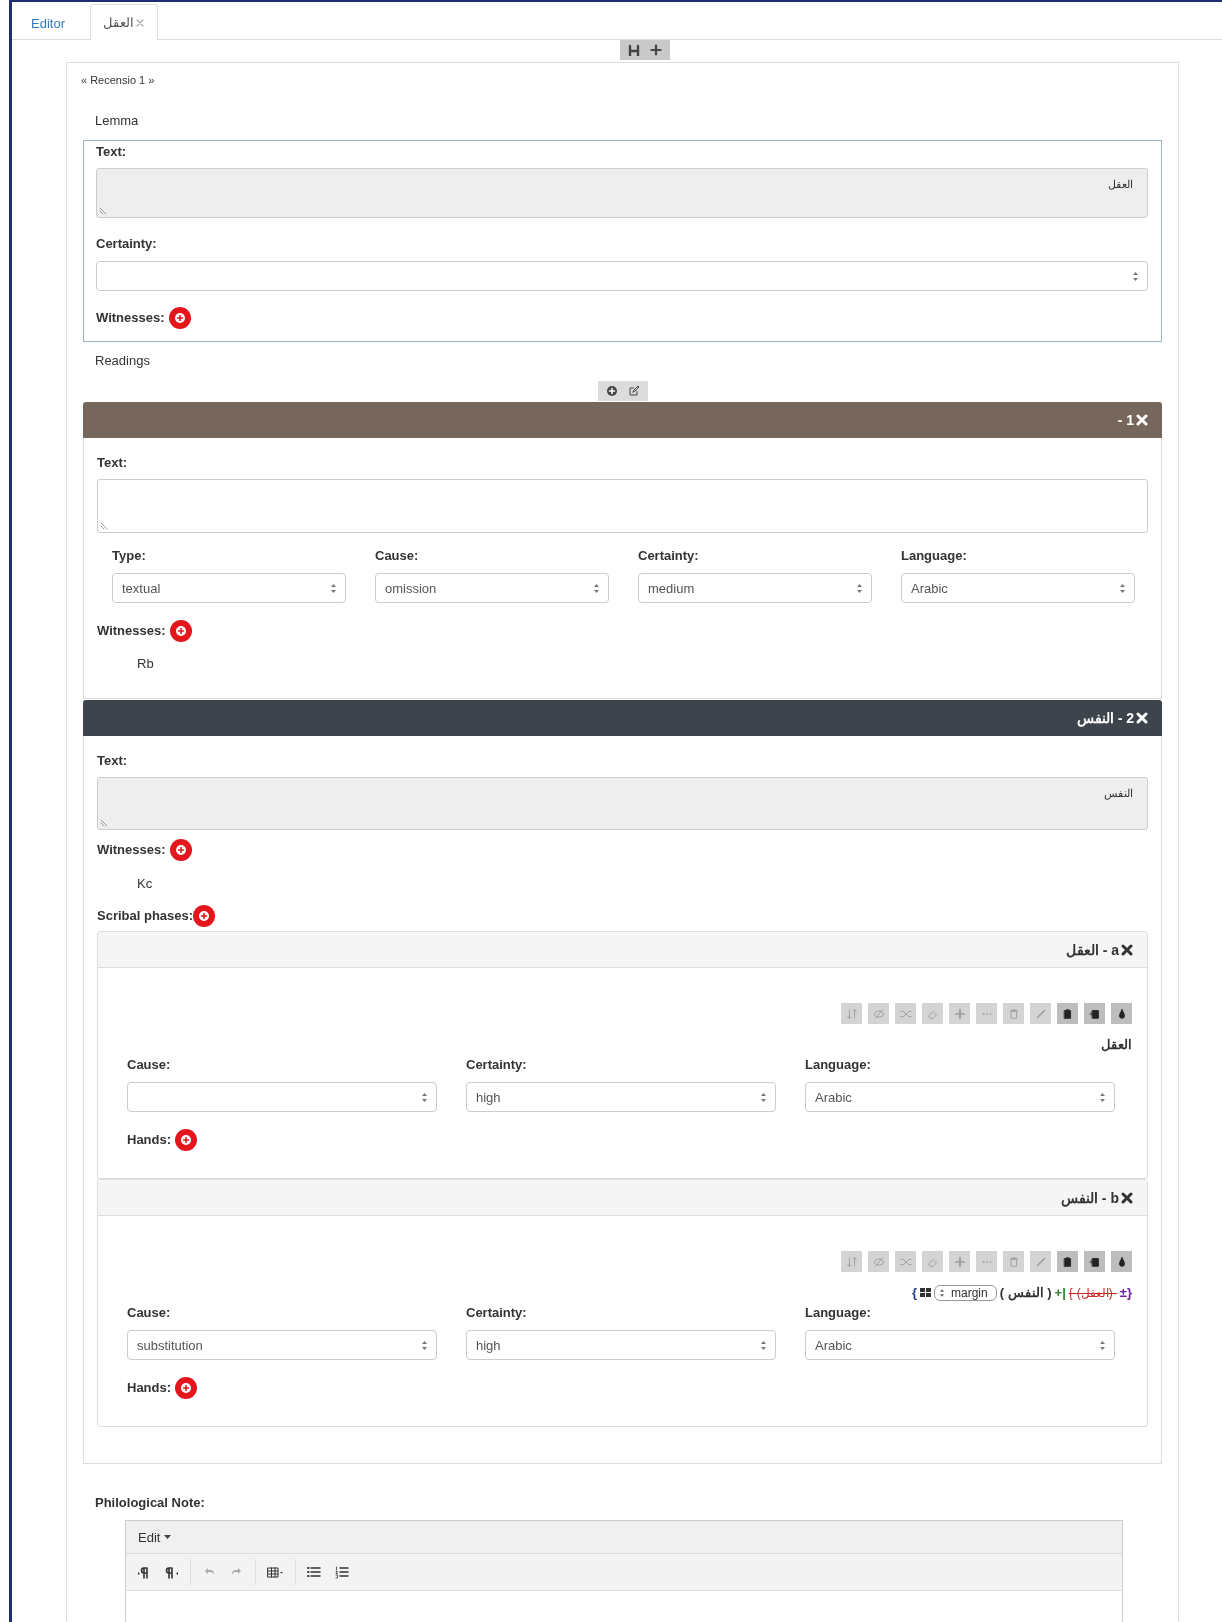  What do you see at coordinates (149, 1313) in the screenshot?
I see `field-label: Cause:` at bounding box center [149, 1313].